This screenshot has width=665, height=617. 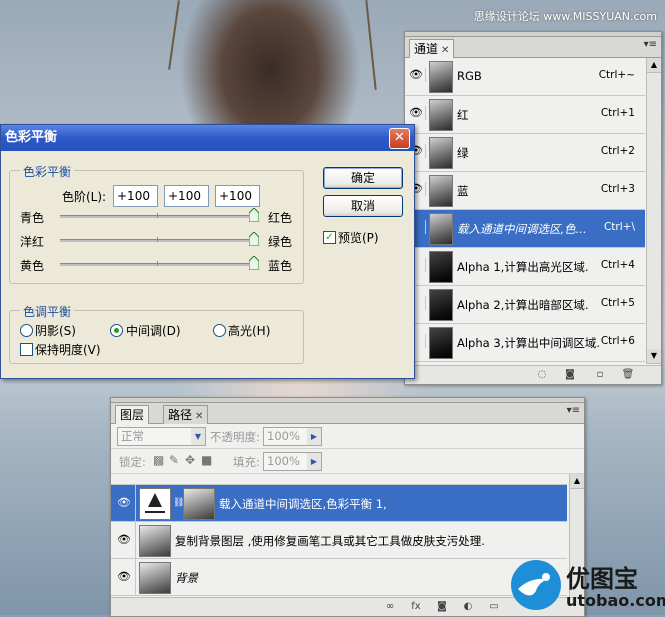 What do you see at coordinates (235, 437) in the screenshot?
I see `opacity-label: 不透明度:` at bounding box center [235, 437].